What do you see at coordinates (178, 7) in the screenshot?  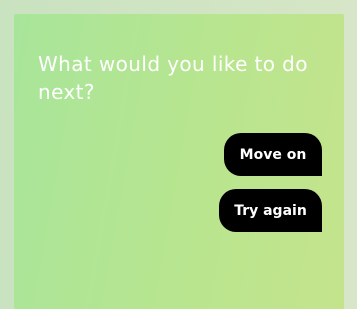 I see `background-top` at bounding box center [178, 7].